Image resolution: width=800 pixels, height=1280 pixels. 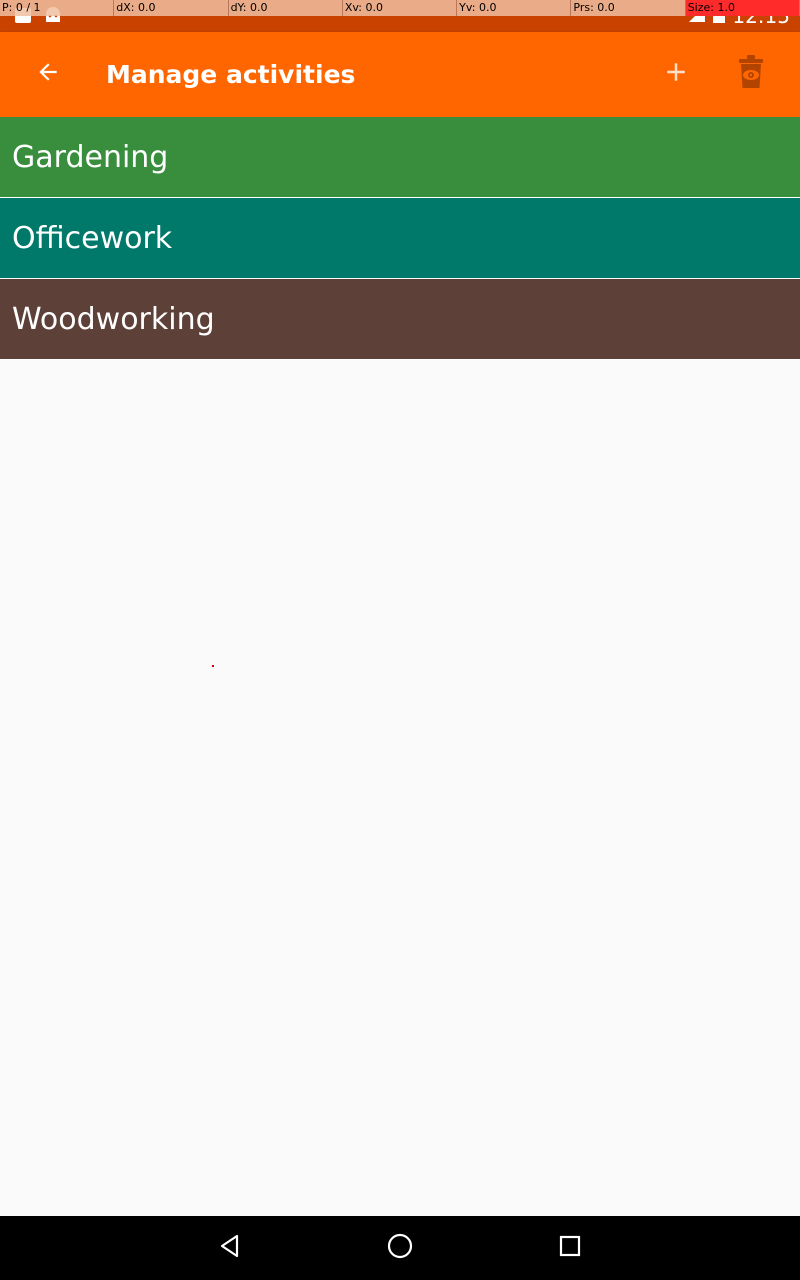 I want to click on debug-dy: dY: 0.0, so click(x=286, y=8).